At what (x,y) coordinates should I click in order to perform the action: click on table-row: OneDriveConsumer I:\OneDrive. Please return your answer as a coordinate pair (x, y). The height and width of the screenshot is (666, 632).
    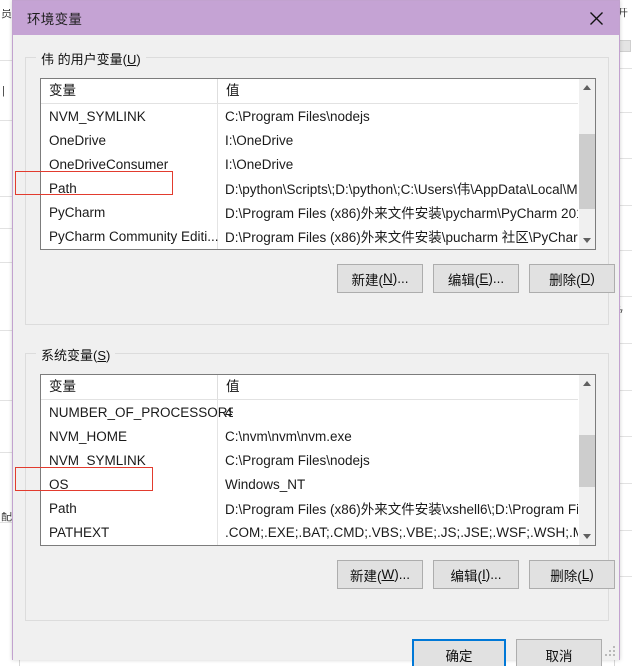
    Looking at the image, I should click on (318, 164).